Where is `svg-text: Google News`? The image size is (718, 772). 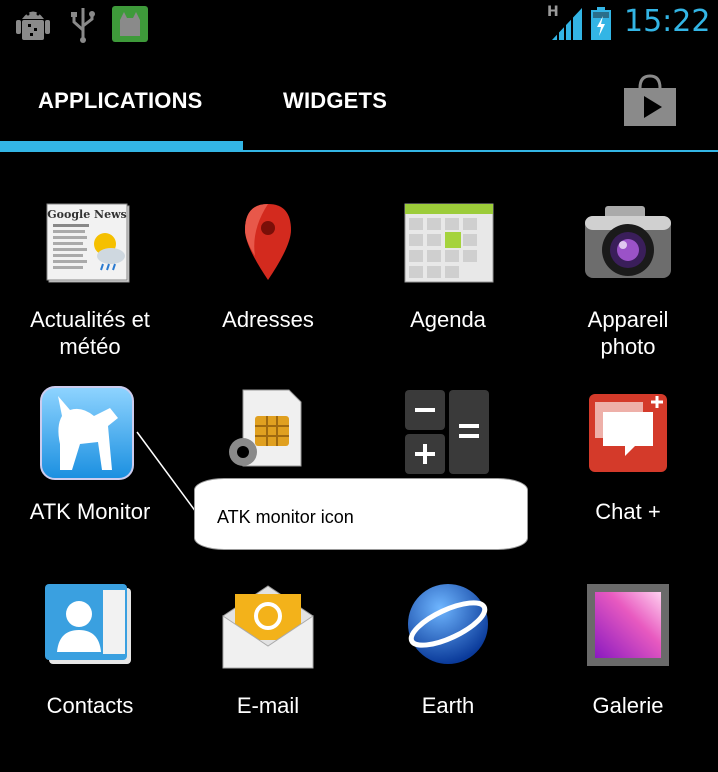 svg-text: Google News is located at coordinates (86, 214).